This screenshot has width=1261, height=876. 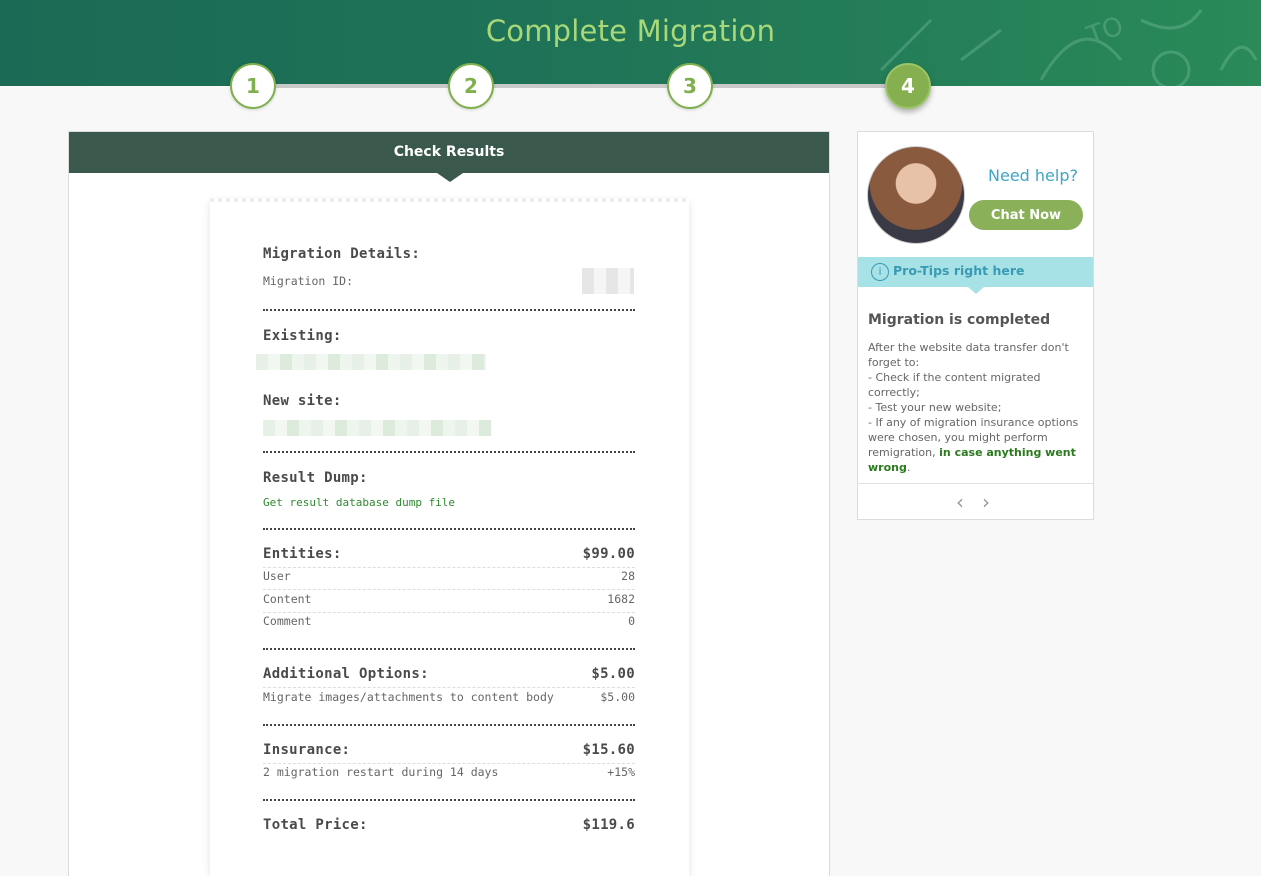 What do you see at coordinates (880, 272) in the screenshot?
I see `info-icon: i` at bounding box center [880, 272].